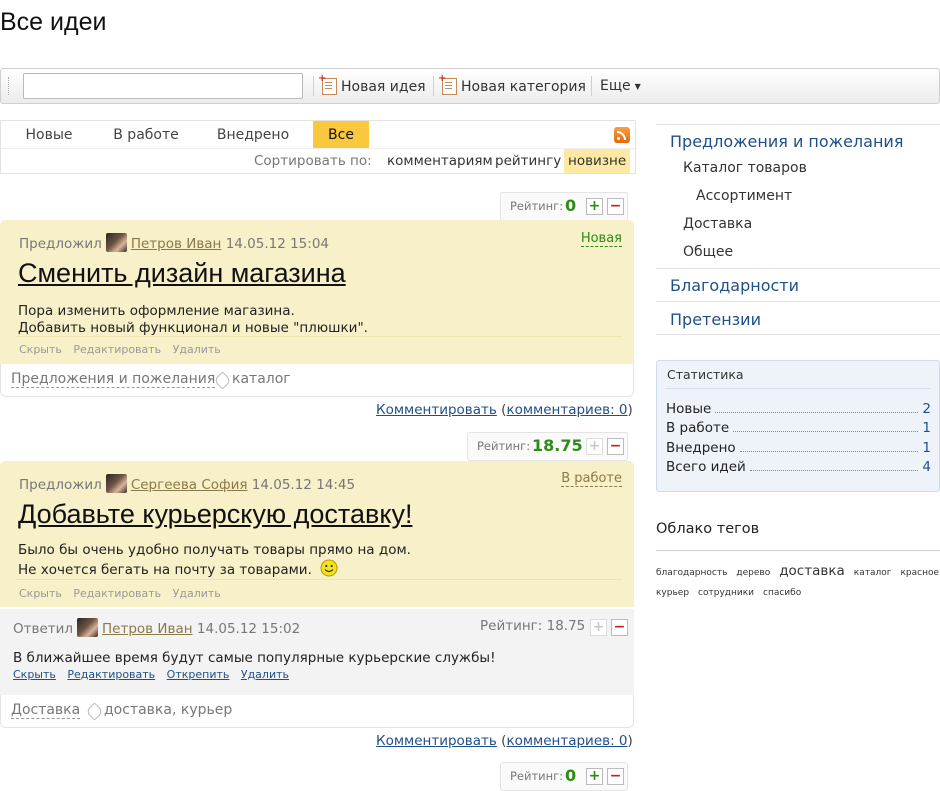 This screenshot has height=791, width=940. I want to click on sort-by-rating: рейтингу, so click(528, 161).